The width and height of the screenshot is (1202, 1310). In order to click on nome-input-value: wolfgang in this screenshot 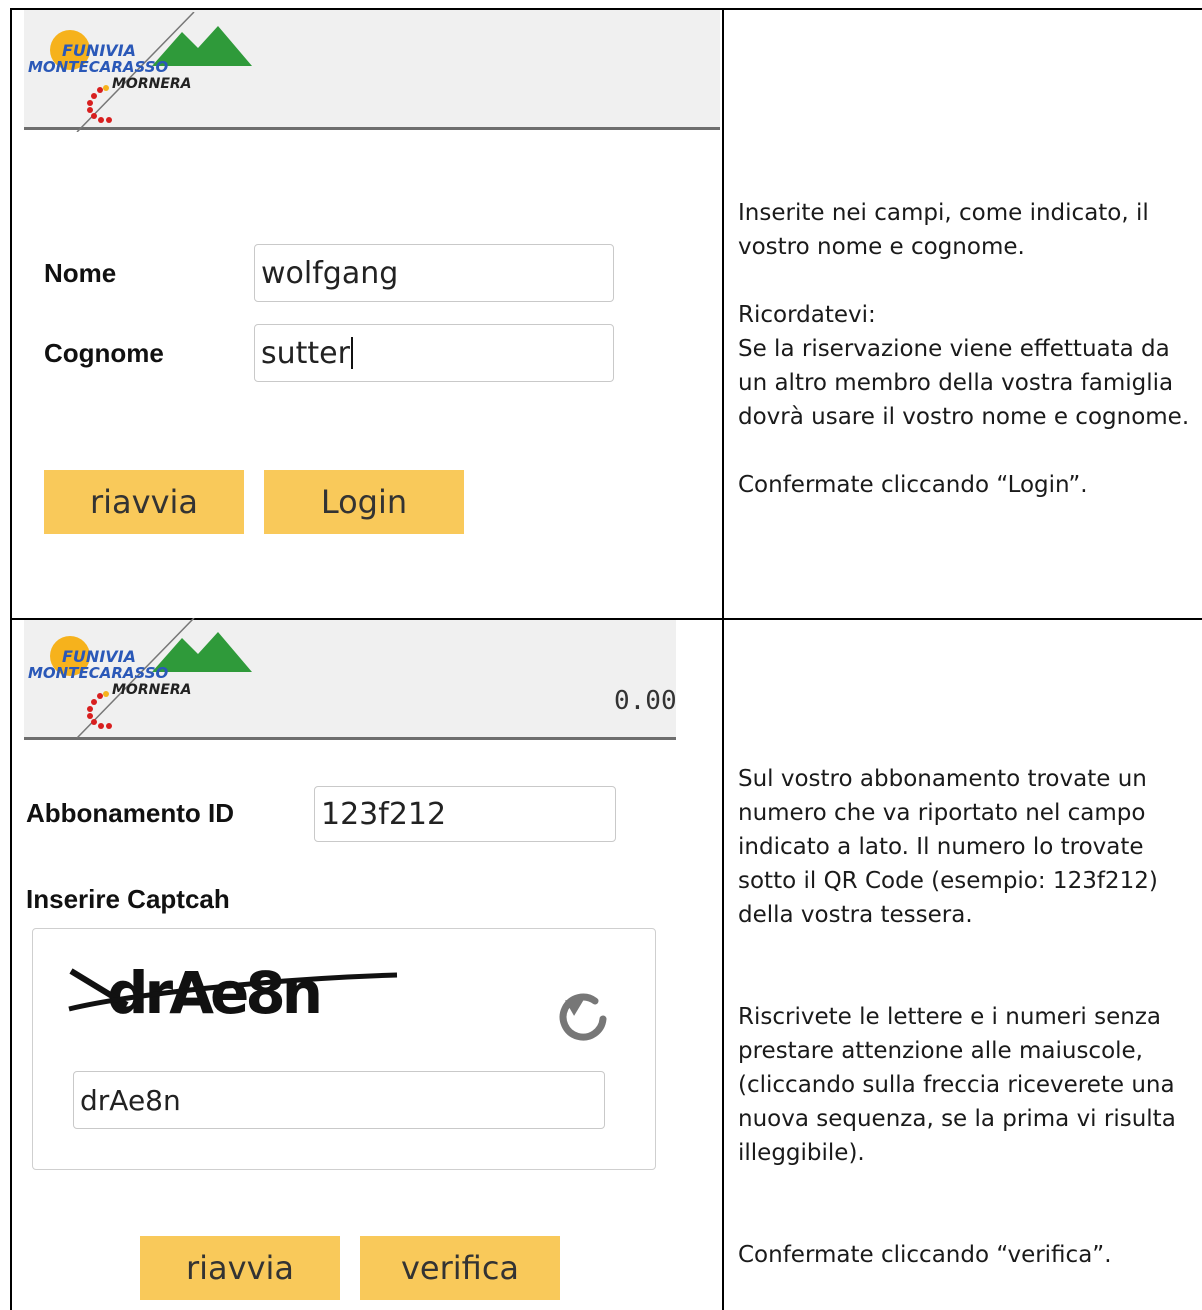, I will do `click(330, 273)`.